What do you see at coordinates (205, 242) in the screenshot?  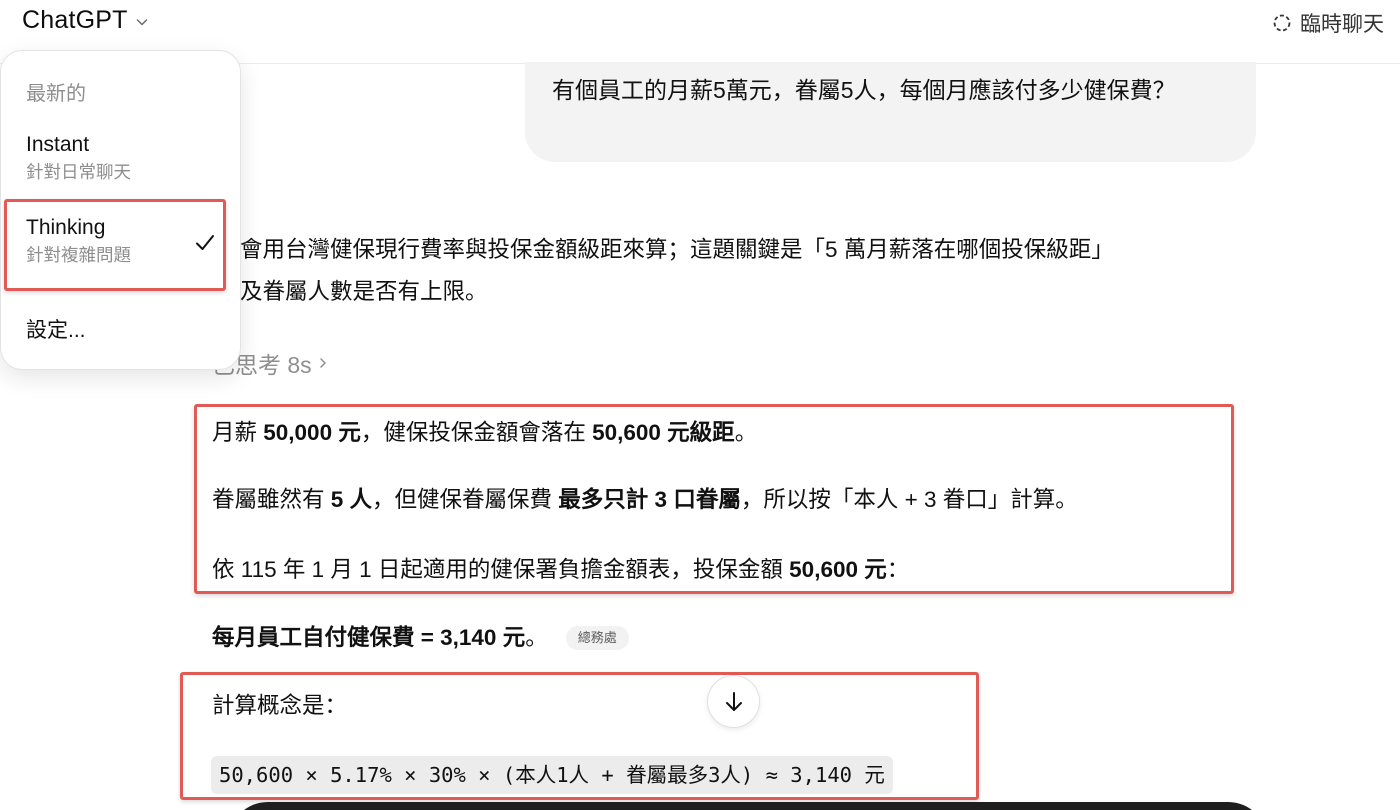 I see `checkmark-icon` at bounding box center [205, 242].